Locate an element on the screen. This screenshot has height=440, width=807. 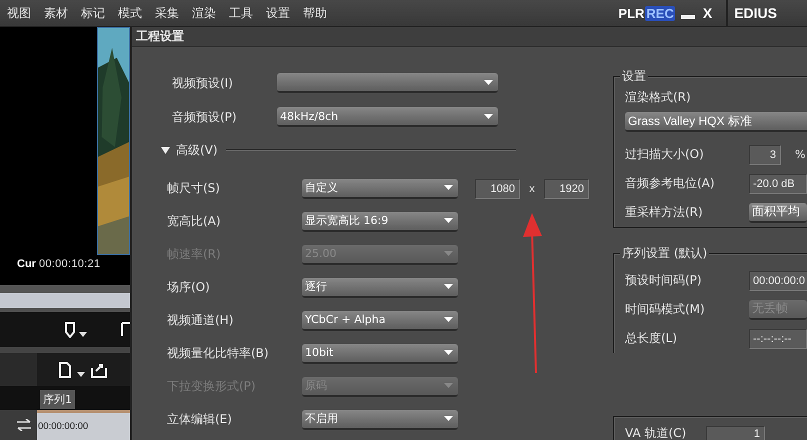
menu-item: 采集 is located at coordinates (166, 13).